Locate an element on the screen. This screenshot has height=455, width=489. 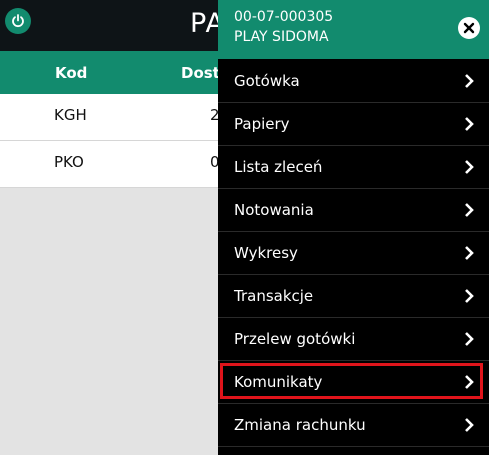
menu-header: 00-07-000305 PLAY SIDOMA is located at coordinates (353, 29).